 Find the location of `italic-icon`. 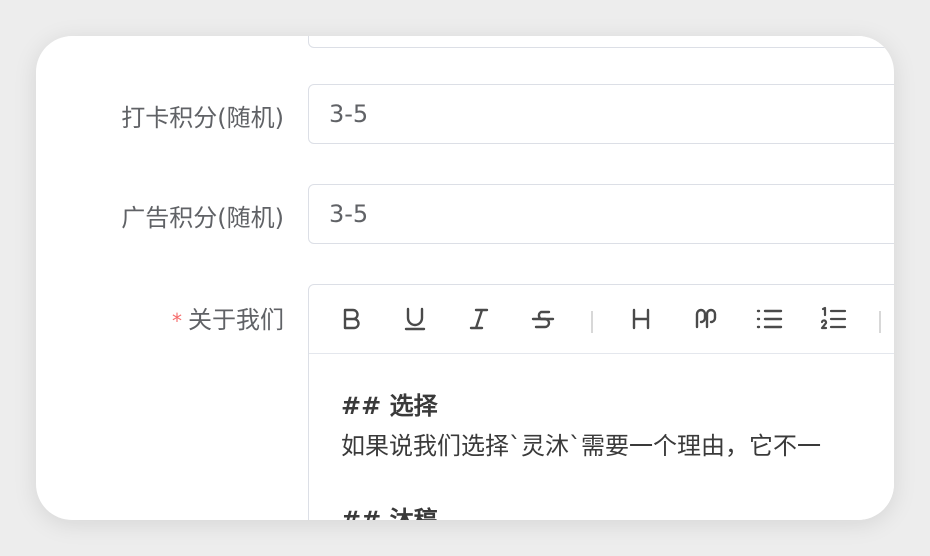

italic-icon is located at coordinates (479, 319).